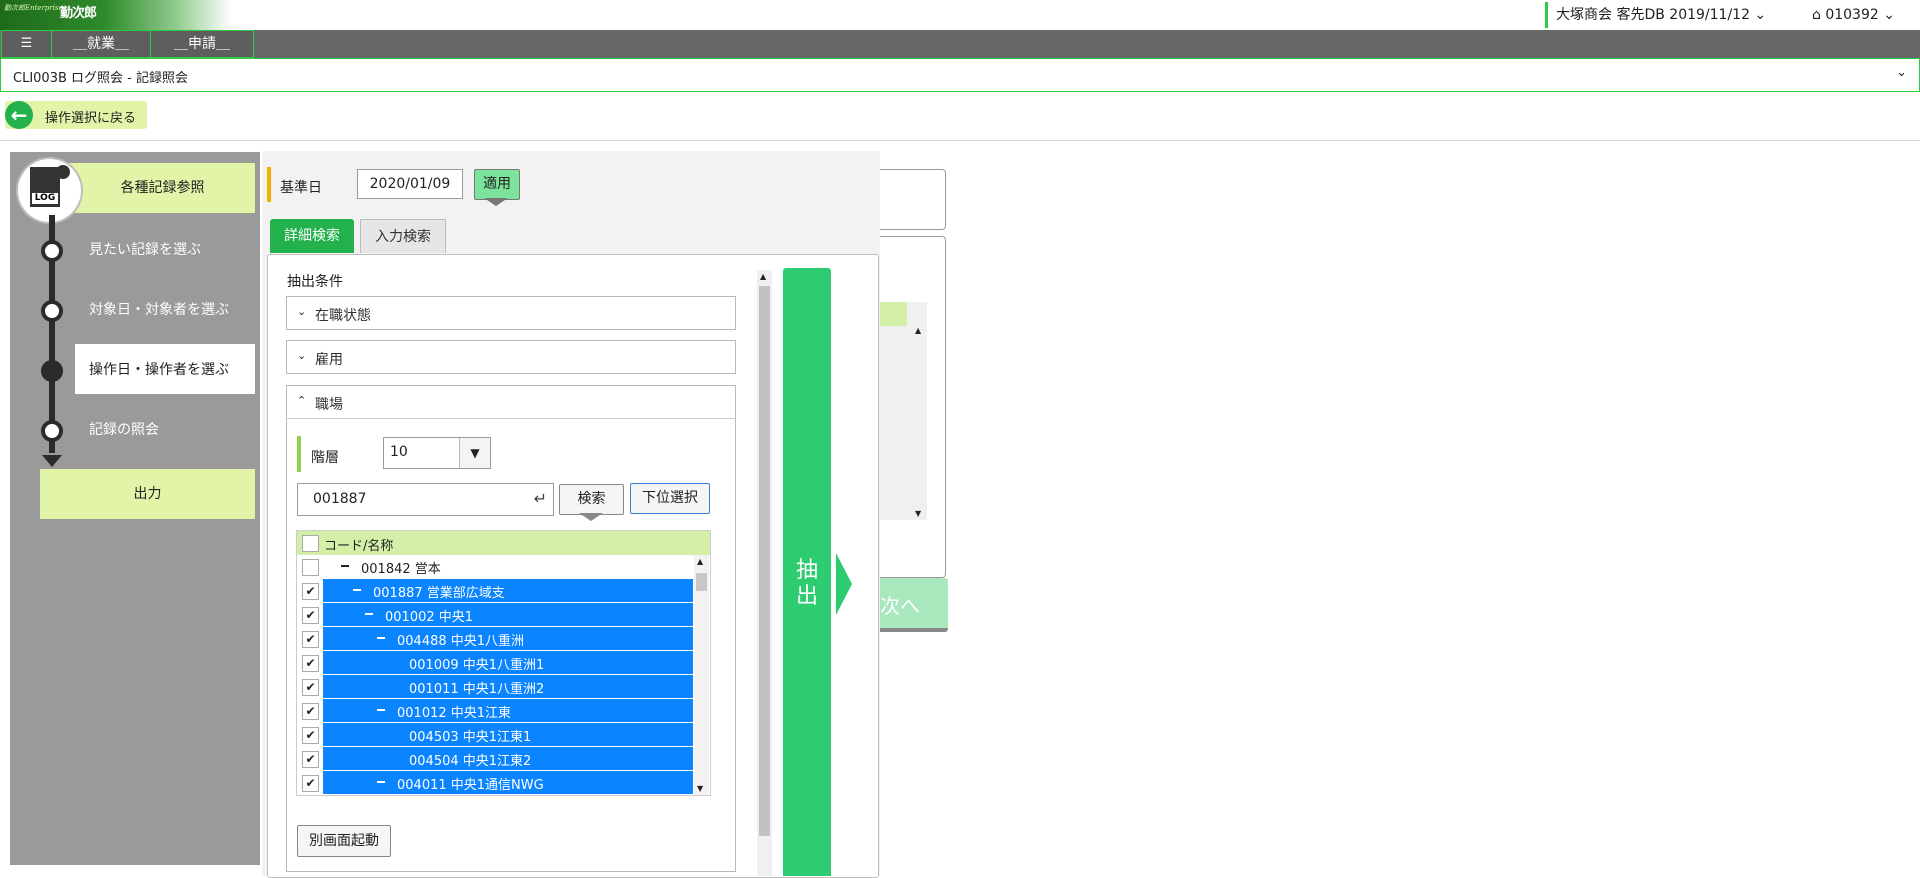 The width and height of the screenshot is (1920, 878). Describe the element at coordinates (511, 357) in the screenshot. I see `accordion-employment: ⌄ 雇用` at that location.